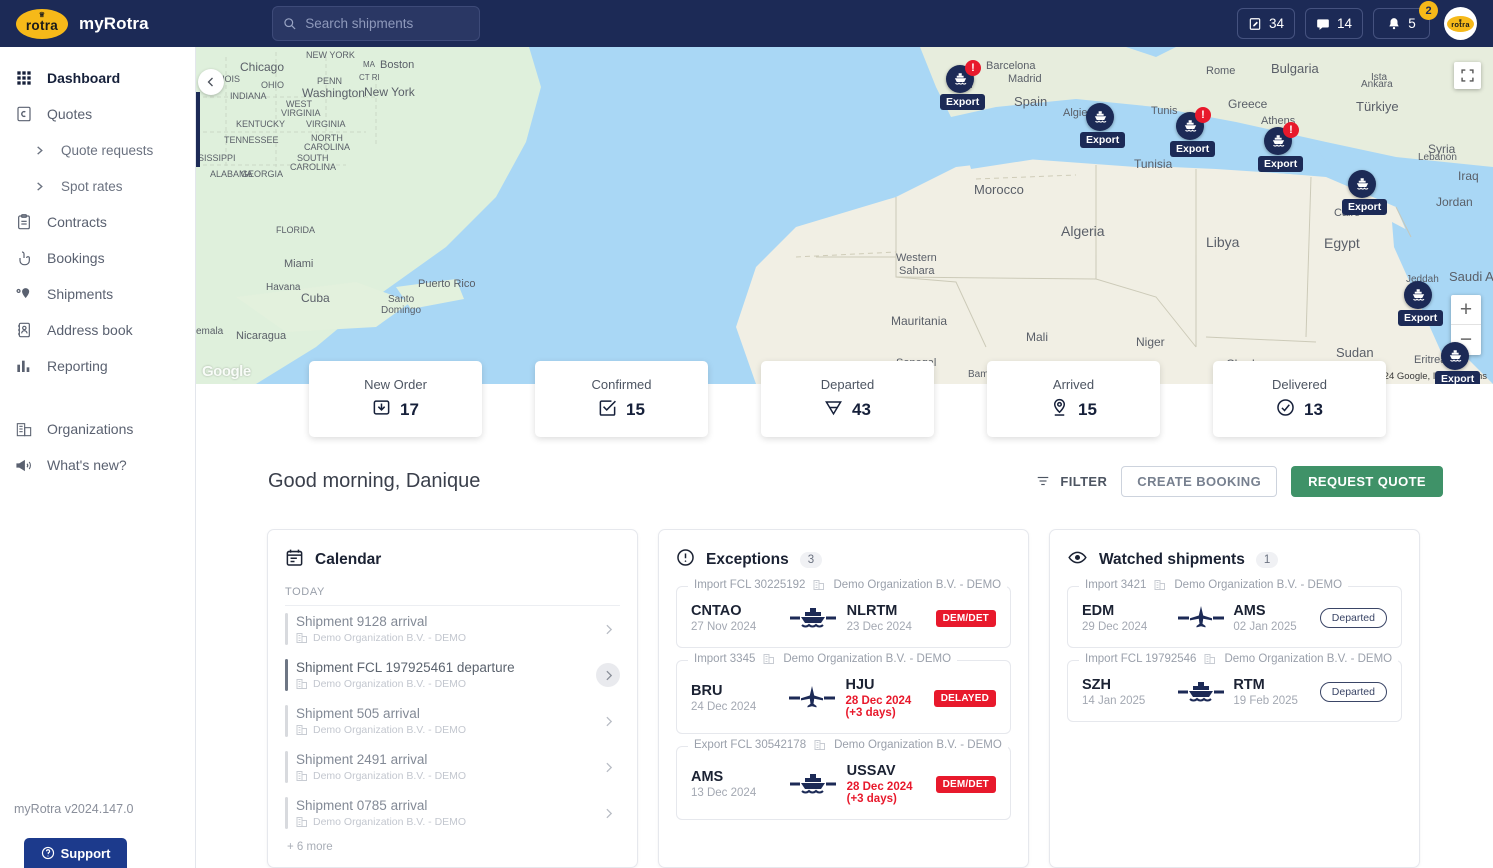 The image size is (1493, 868). I want to click on map-collapse-button, so click(211, 82).